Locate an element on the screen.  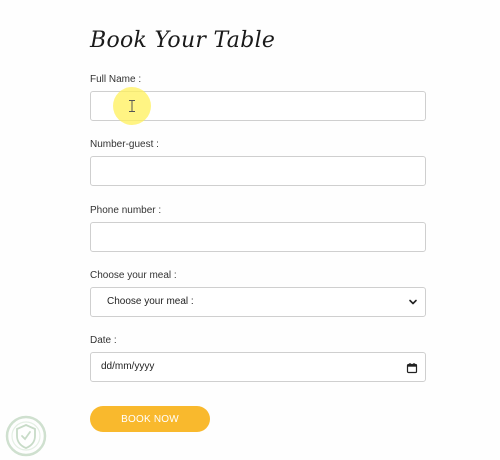
calendar-icon is located at coordinates (412, 368).